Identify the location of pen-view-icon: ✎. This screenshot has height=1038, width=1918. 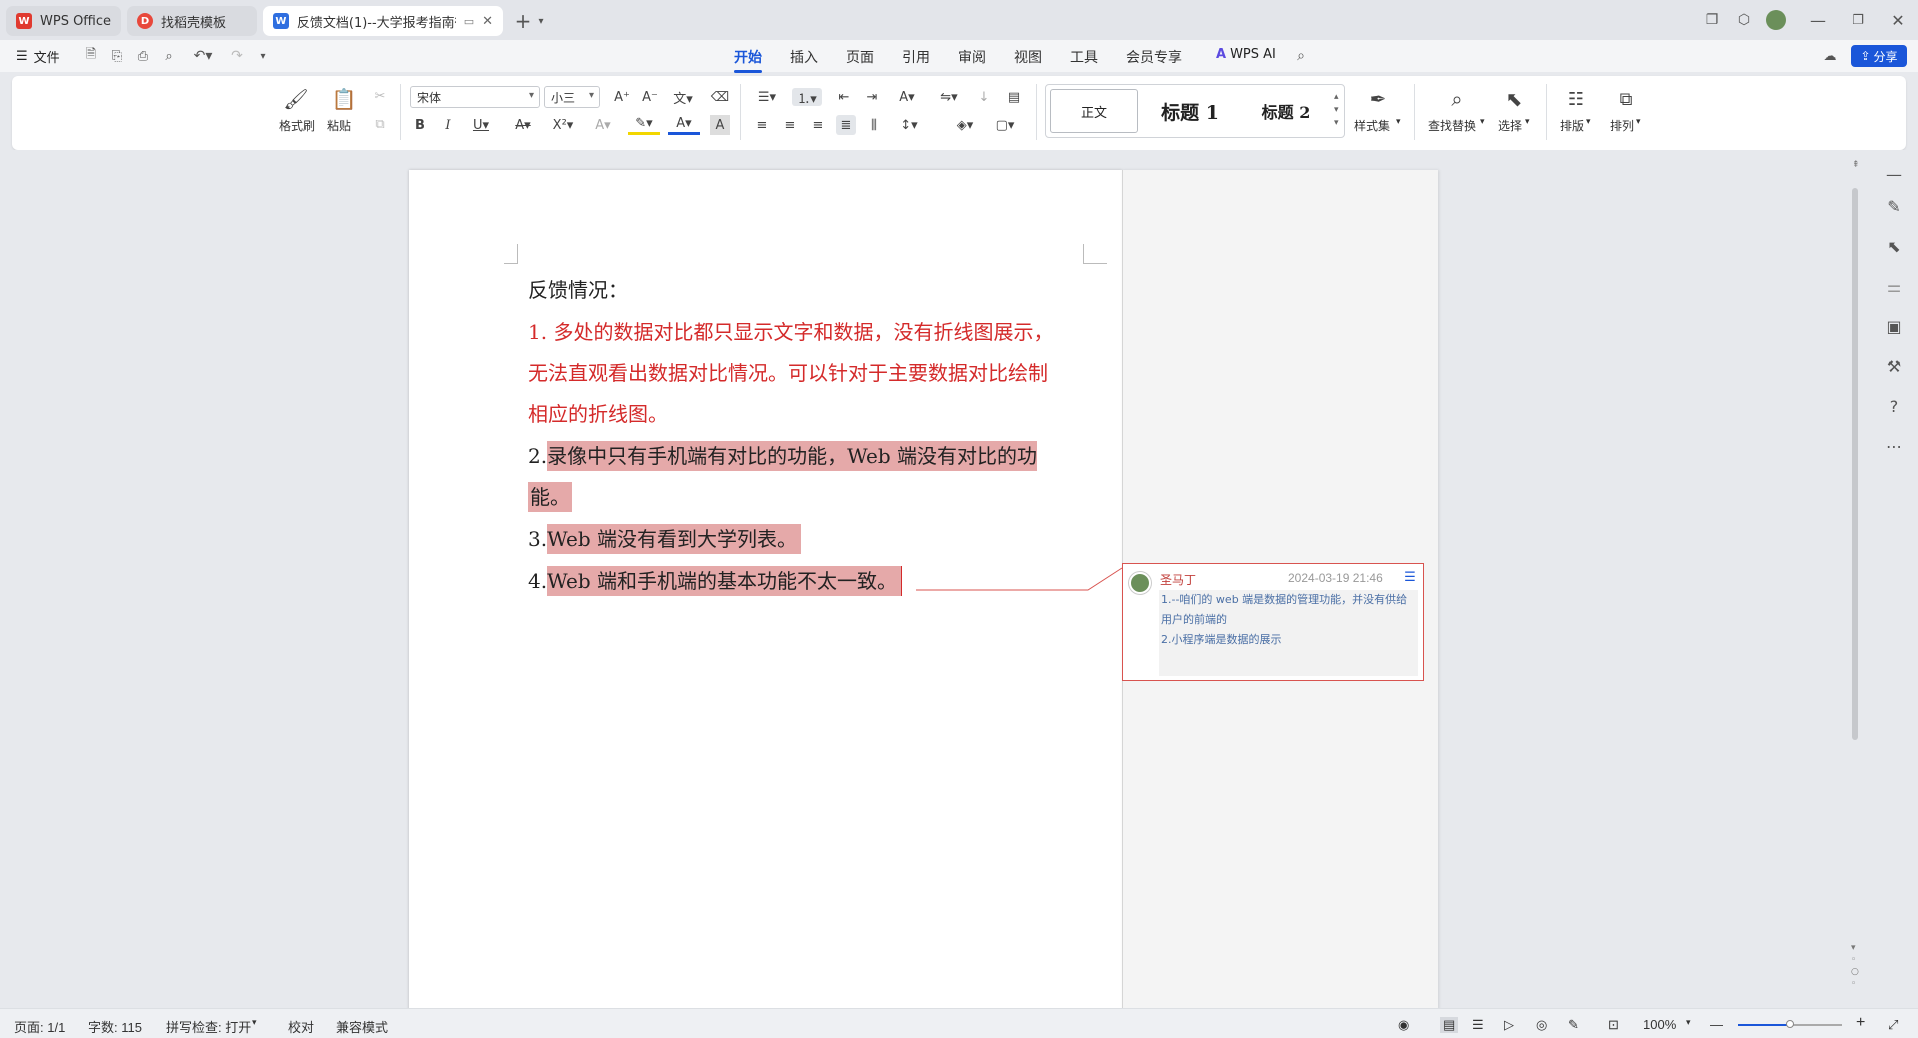
(1573, 1025).